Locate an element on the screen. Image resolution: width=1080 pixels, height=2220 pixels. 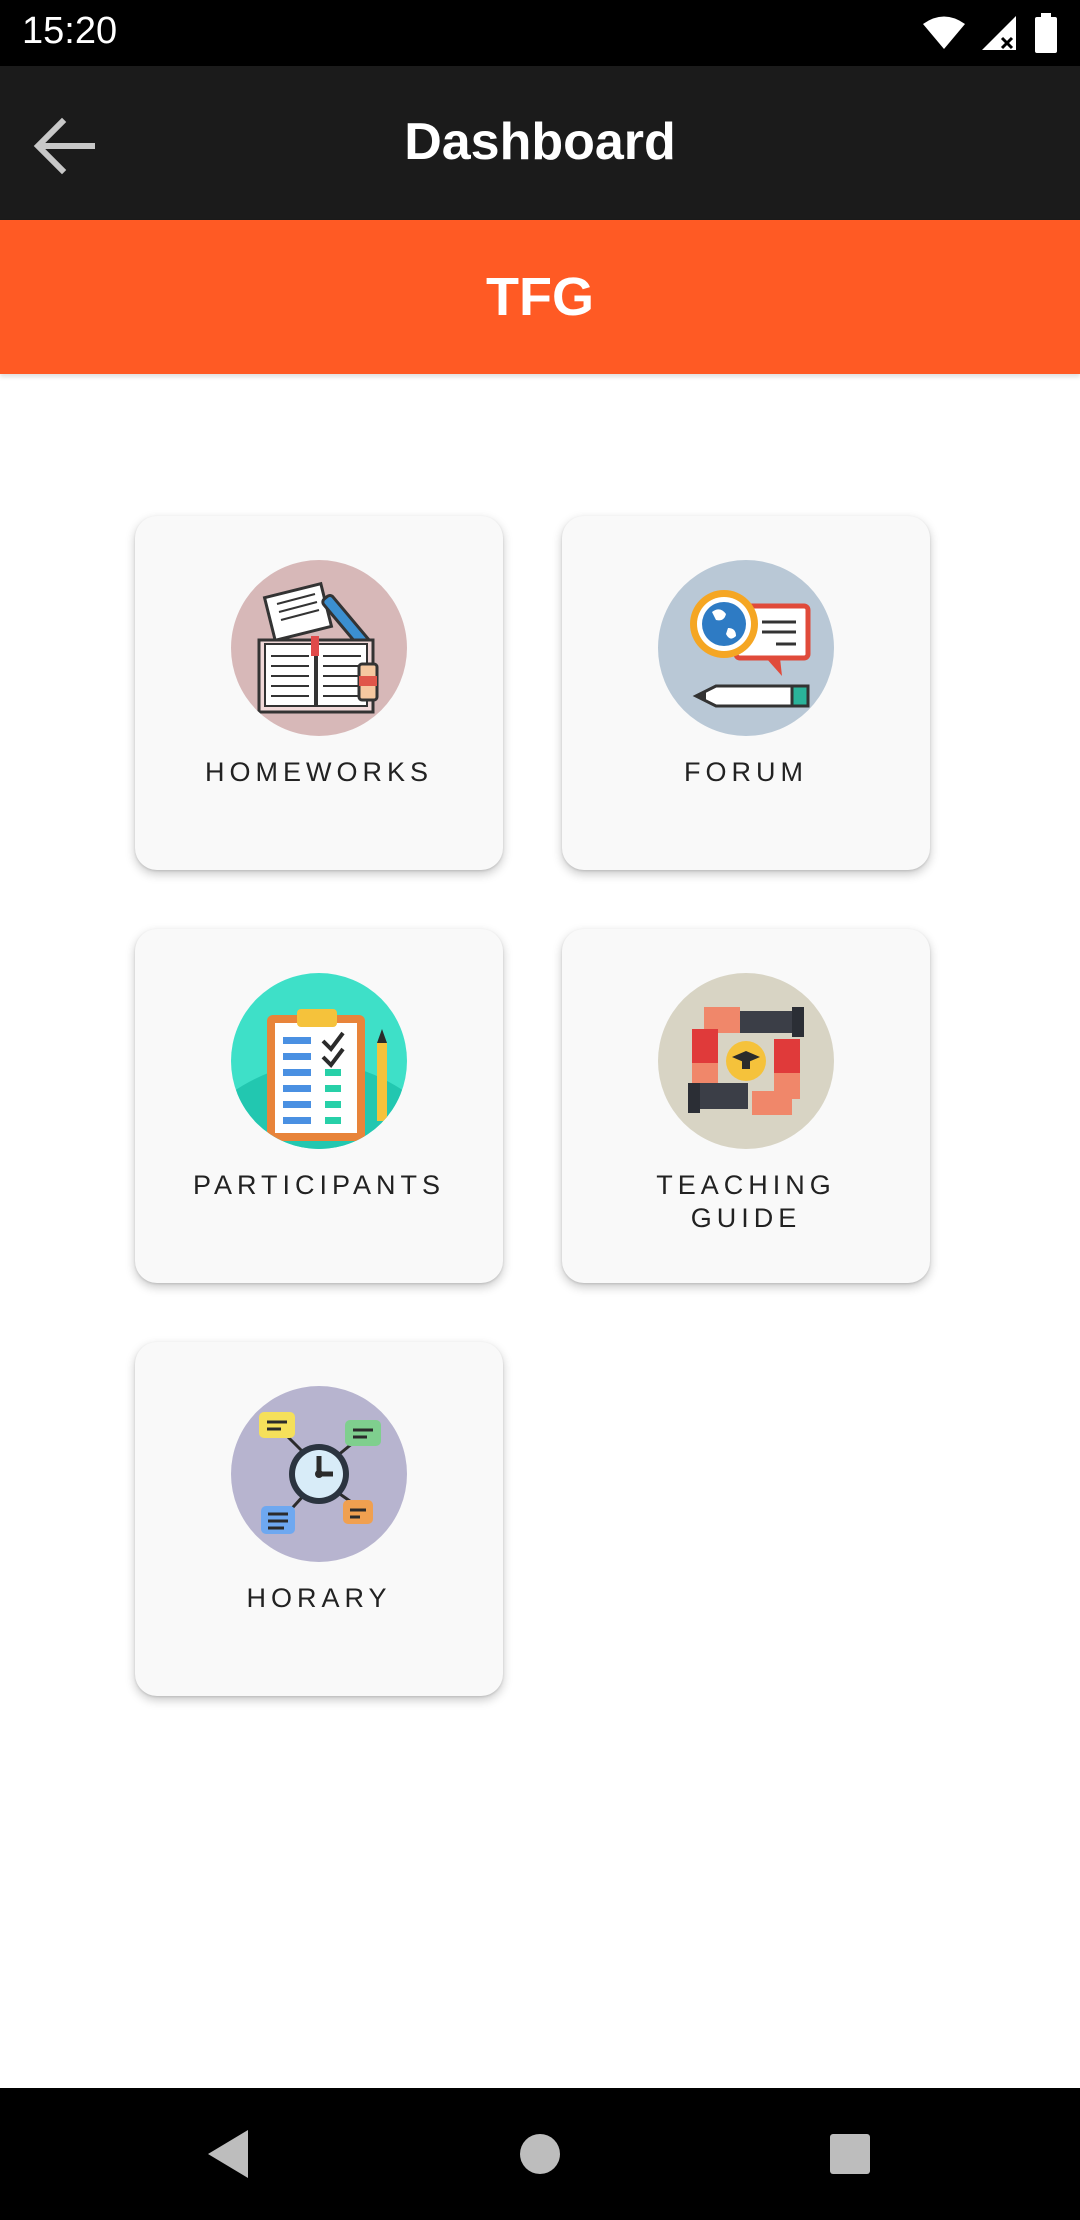
card-label: HOMEWORKS is located at coordinates (318, 772).